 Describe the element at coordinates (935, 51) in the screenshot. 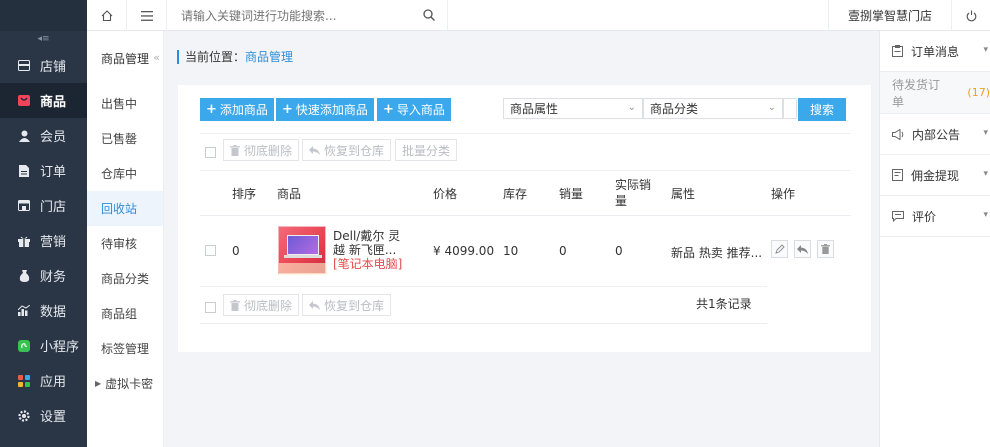

I see `order-messages-toggle: 订单消息 ▾` at that location.